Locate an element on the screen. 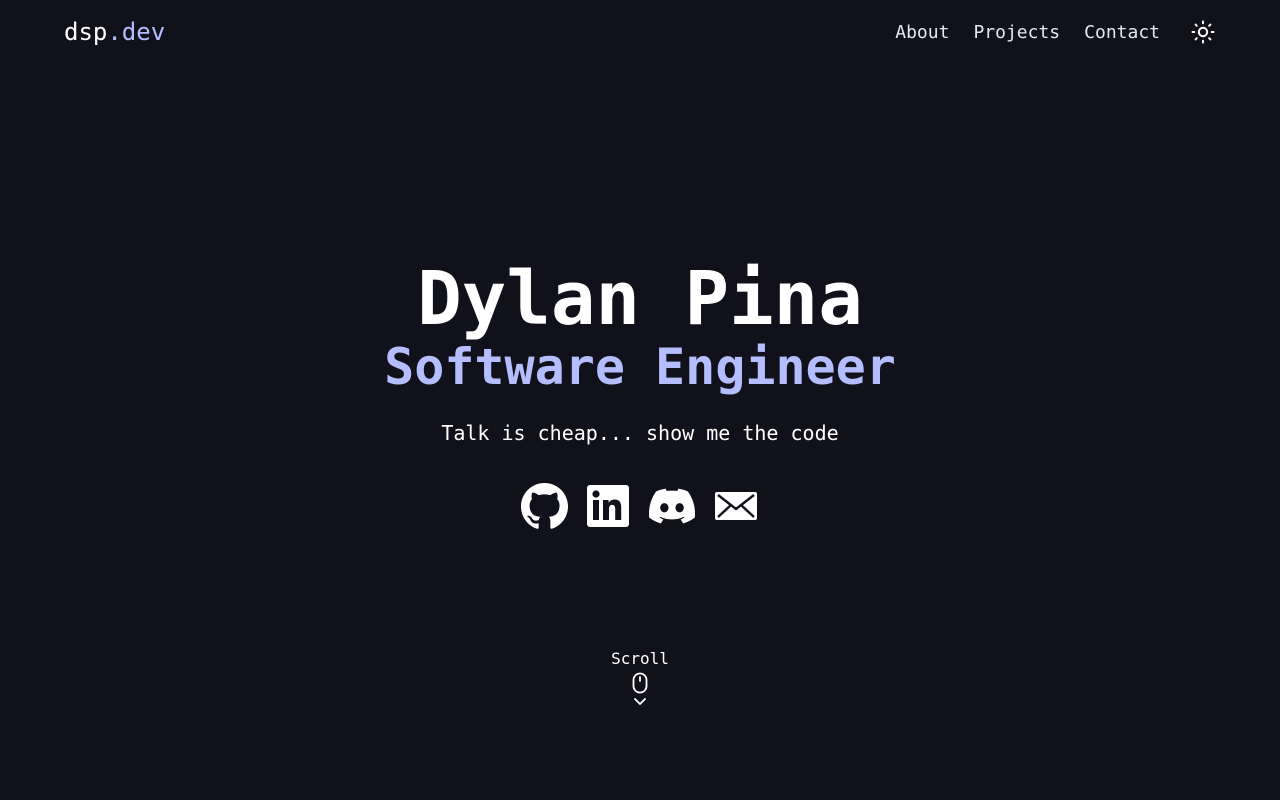 The width and height of the screenshot is (1280, 800). nav-link-contact: Contact is located at coordinates (1122, 32).